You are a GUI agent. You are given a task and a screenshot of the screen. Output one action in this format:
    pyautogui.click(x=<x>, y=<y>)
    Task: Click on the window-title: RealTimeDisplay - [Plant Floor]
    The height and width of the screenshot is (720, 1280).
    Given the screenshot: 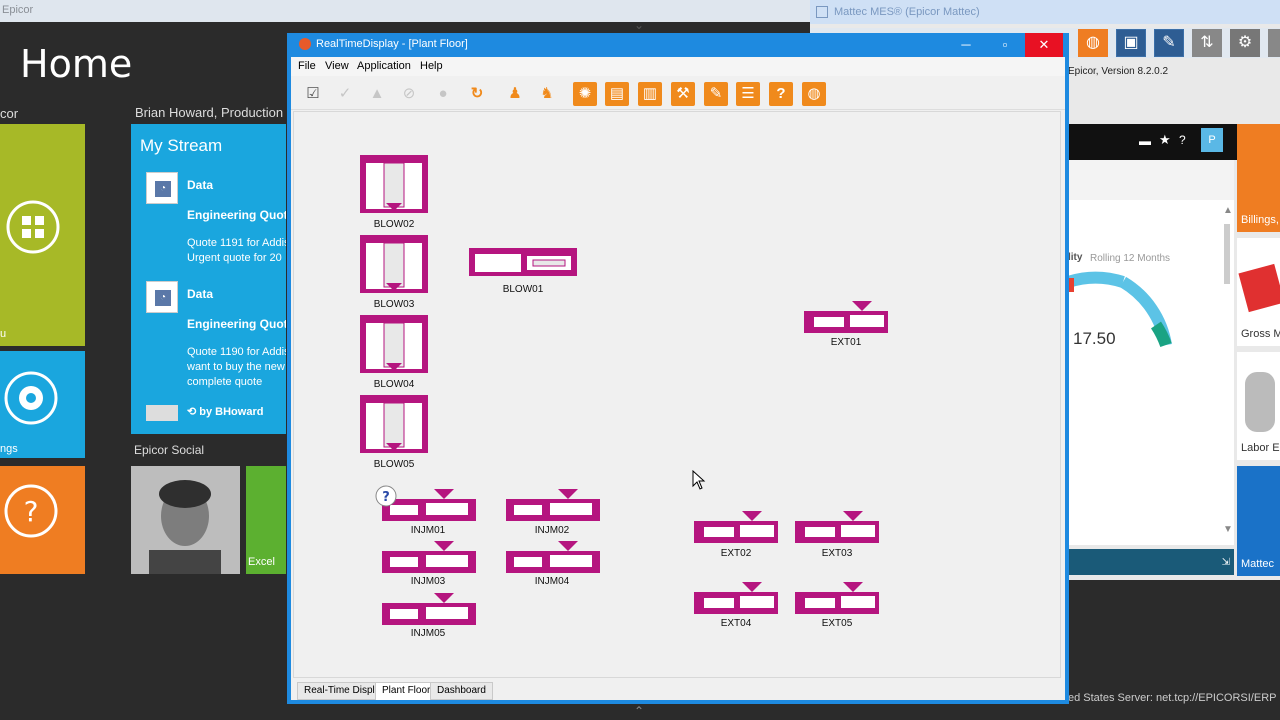 What is the action you would take?
    pyautogui.click(x=392, y=44)
    